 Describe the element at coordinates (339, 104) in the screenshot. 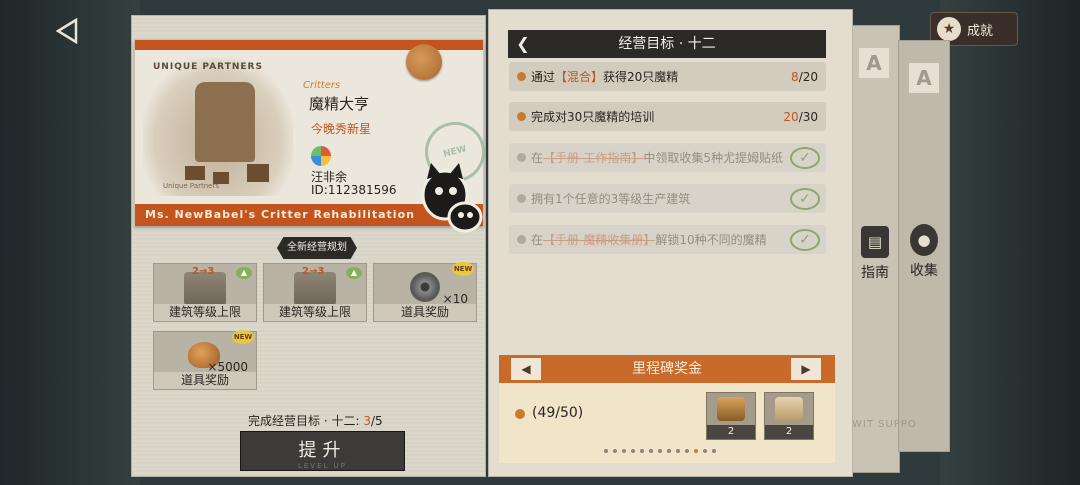

I see `card-title: 魔精大亨` at that location.